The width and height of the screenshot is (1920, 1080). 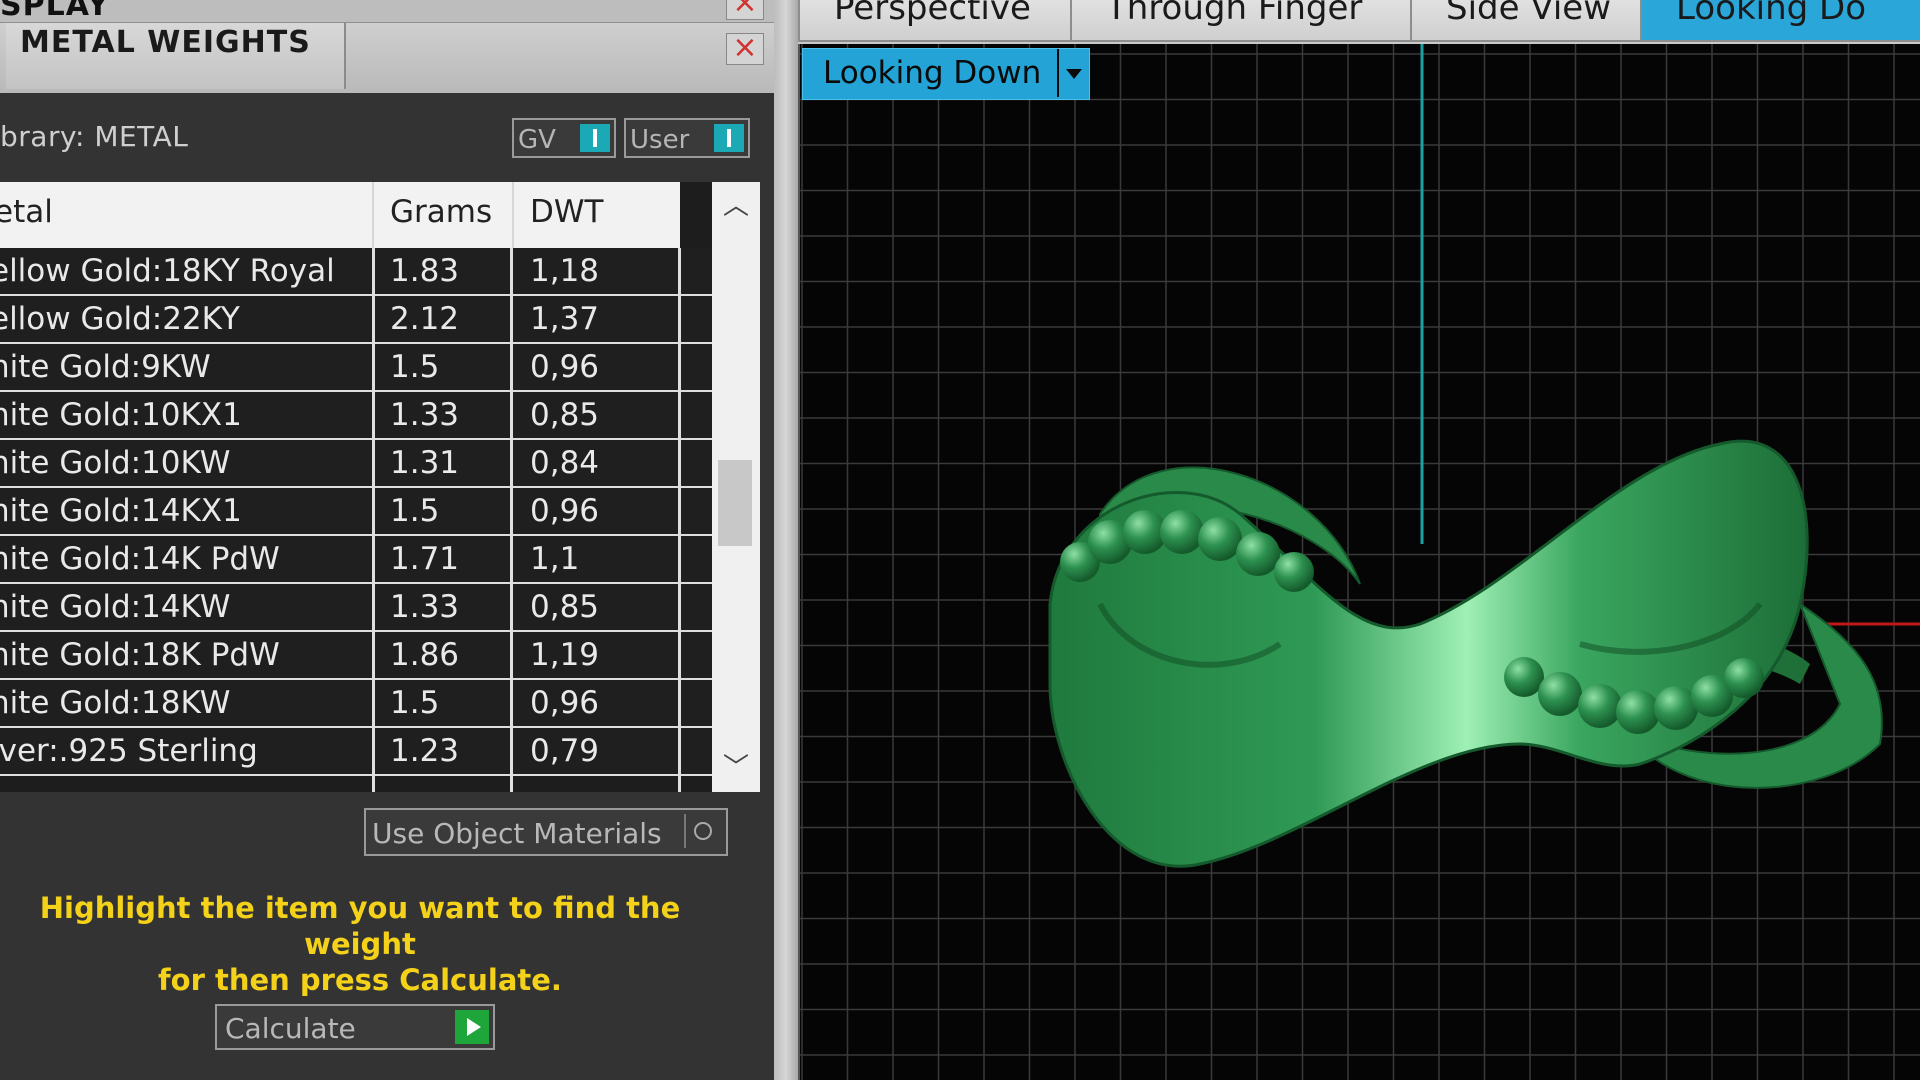 I want to click on dwt-cell: 1,19, so click(x=565, y=655).